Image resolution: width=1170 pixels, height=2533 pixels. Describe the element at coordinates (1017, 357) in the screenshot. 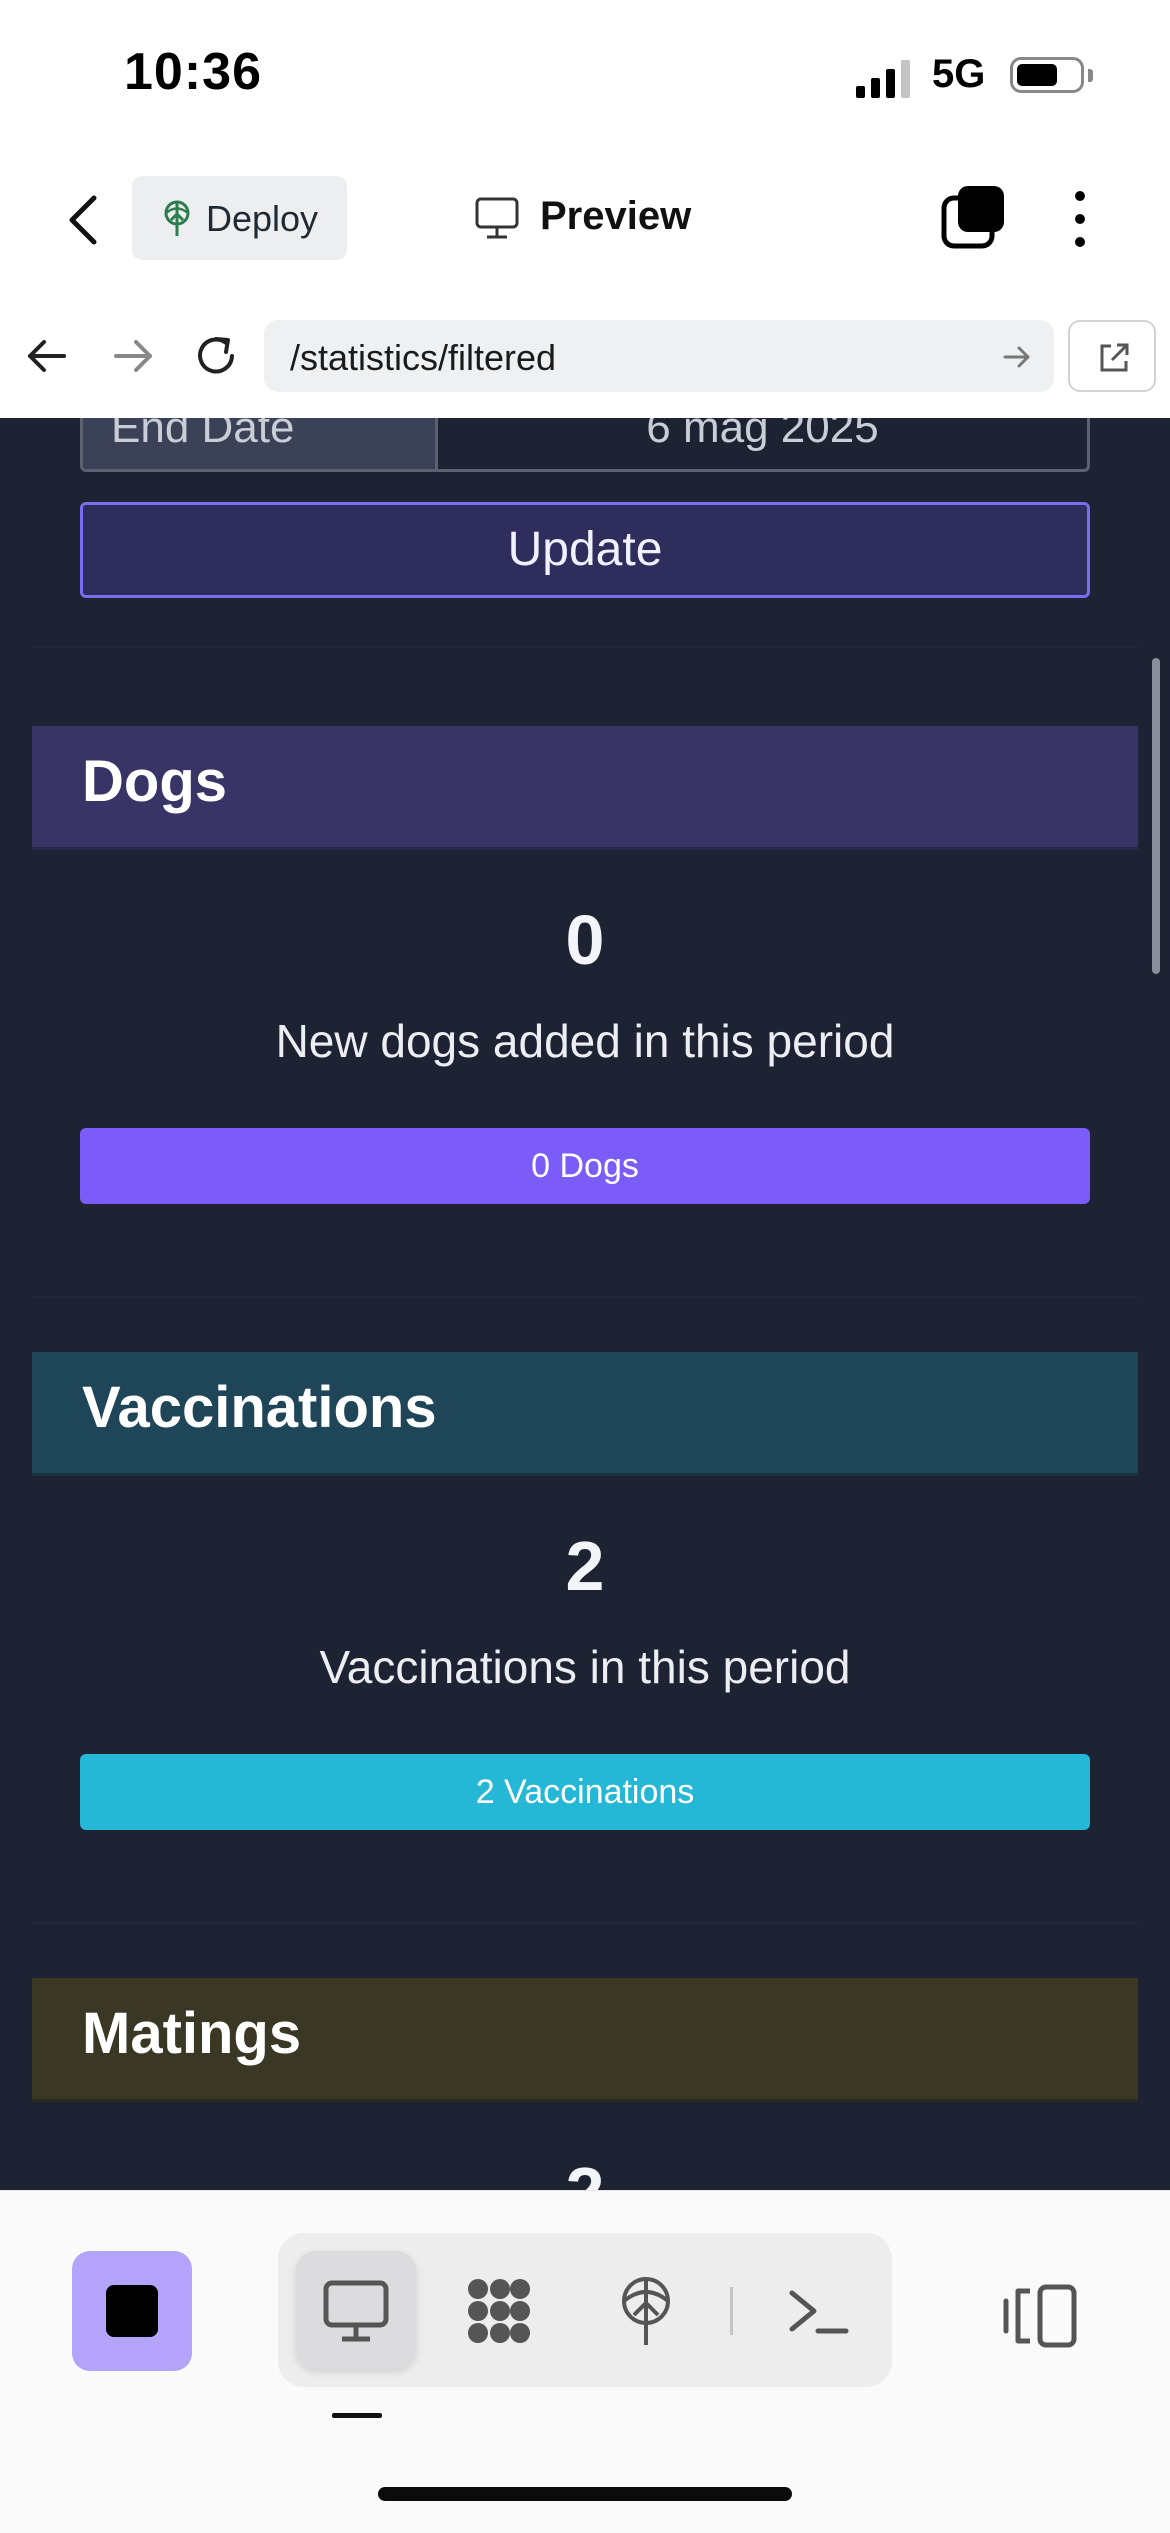

I see `go-arrow-icon` at that location.